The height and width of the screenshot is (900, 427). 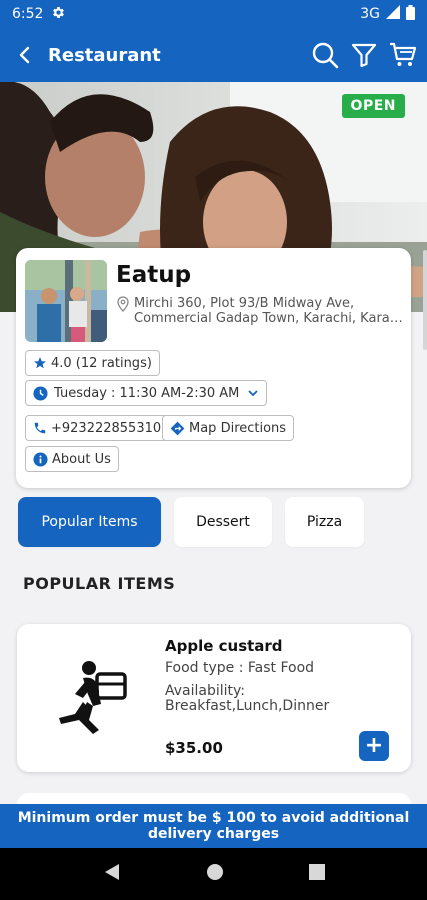 I want to click on restaurant-thumbnail, so click(x=66, y=301).